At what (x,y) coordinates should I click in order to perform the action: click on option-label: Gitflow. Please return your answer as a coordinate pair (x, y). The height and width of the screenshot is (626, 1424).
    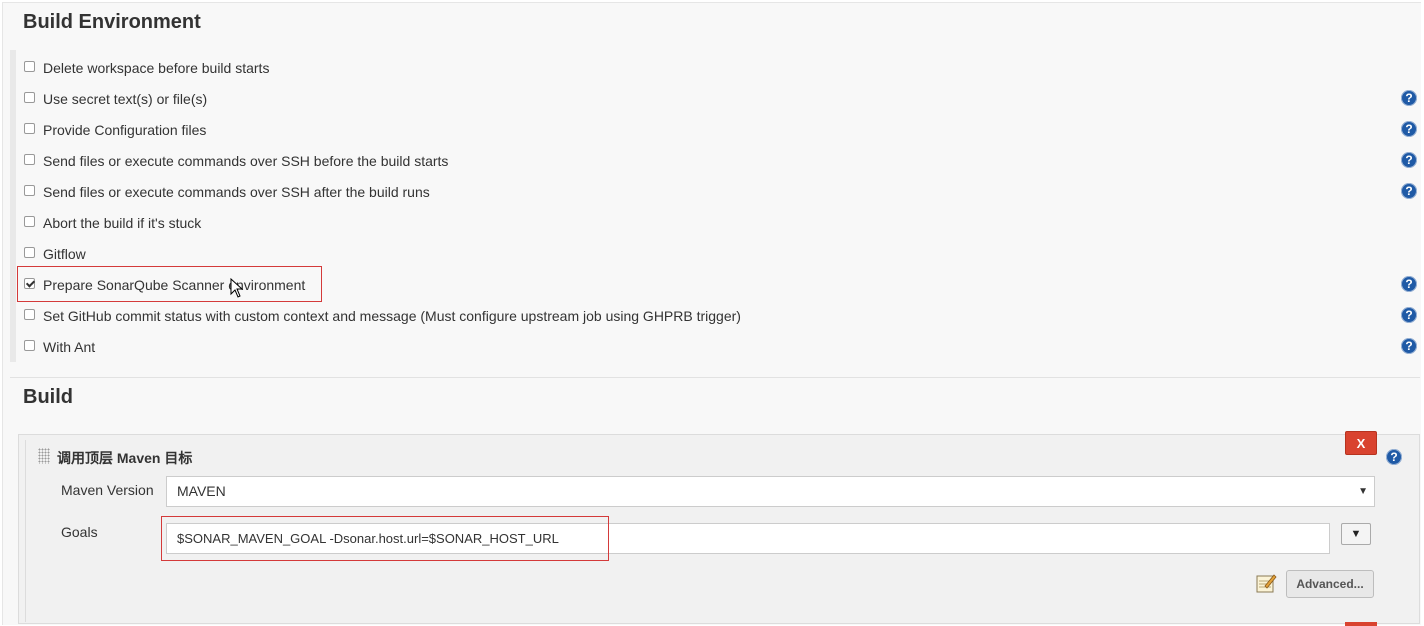
    Looking at the image, I should click on (64, 254).